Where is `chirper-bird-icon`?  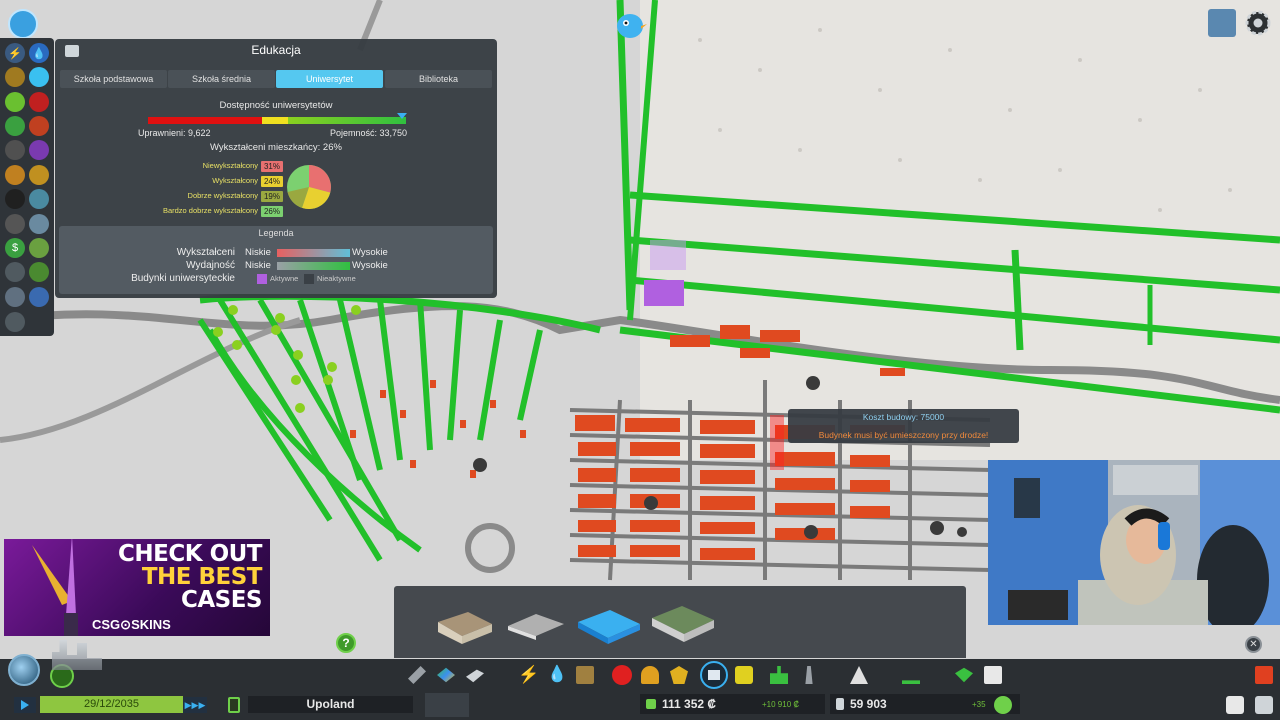
chirper-bird-icon is located at coordinates (630, 25).